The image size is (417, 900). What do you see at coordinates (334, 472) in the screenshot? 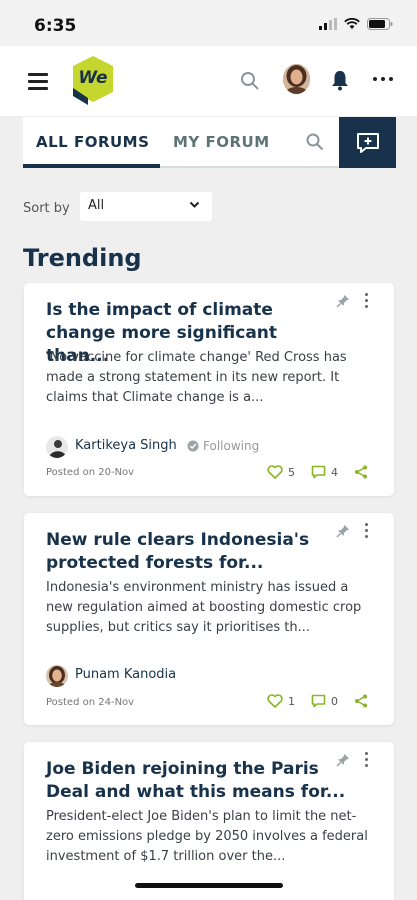
I see `comment-count: 4` at bounding box center [334, 472].